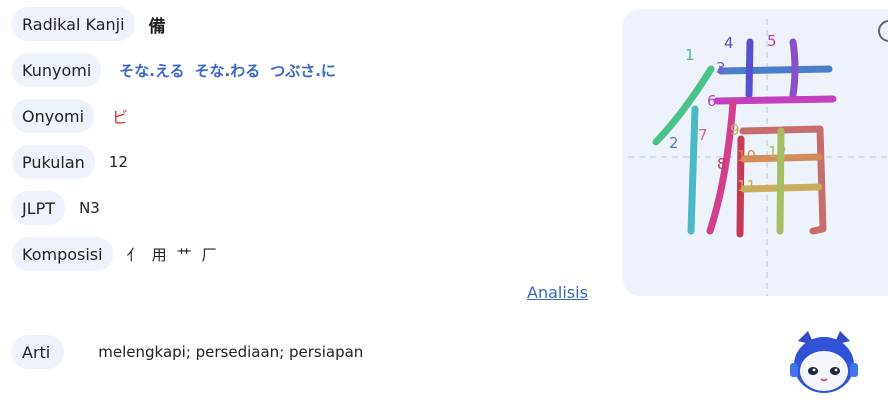  What do you see at coordinates (53, 116) in the screenshot?
I see `label-onyomi: Onyomi` at bounding box center [53, 116].